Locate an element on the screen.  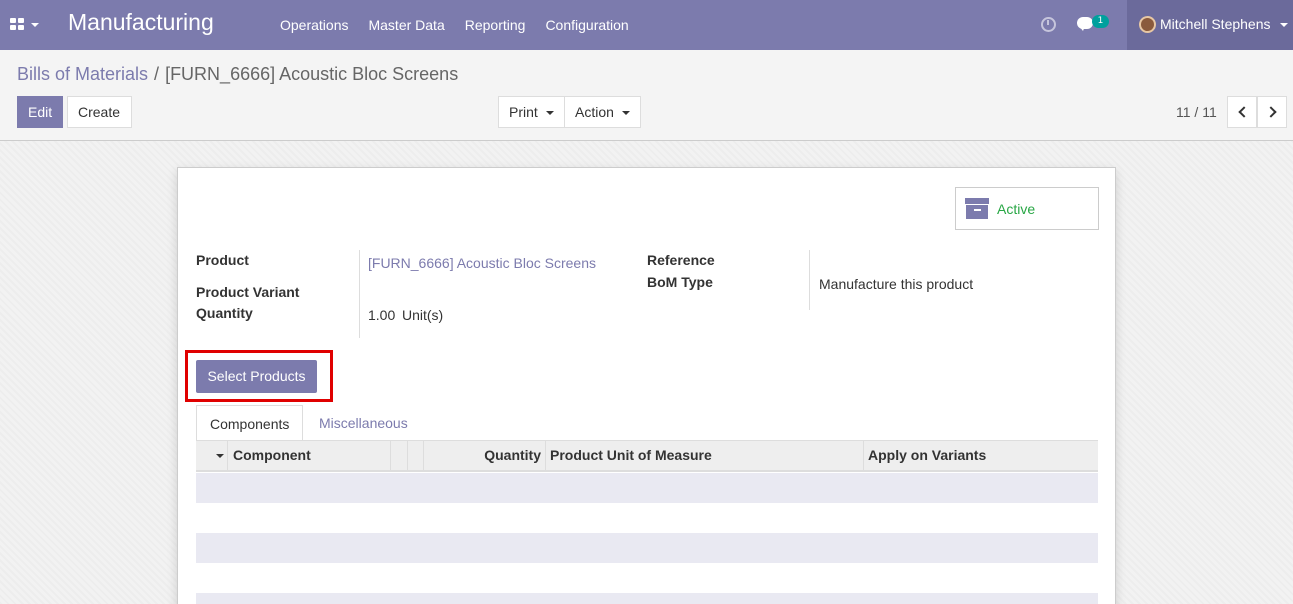
chevron-right-icon is located at coordinates (1271, 112).